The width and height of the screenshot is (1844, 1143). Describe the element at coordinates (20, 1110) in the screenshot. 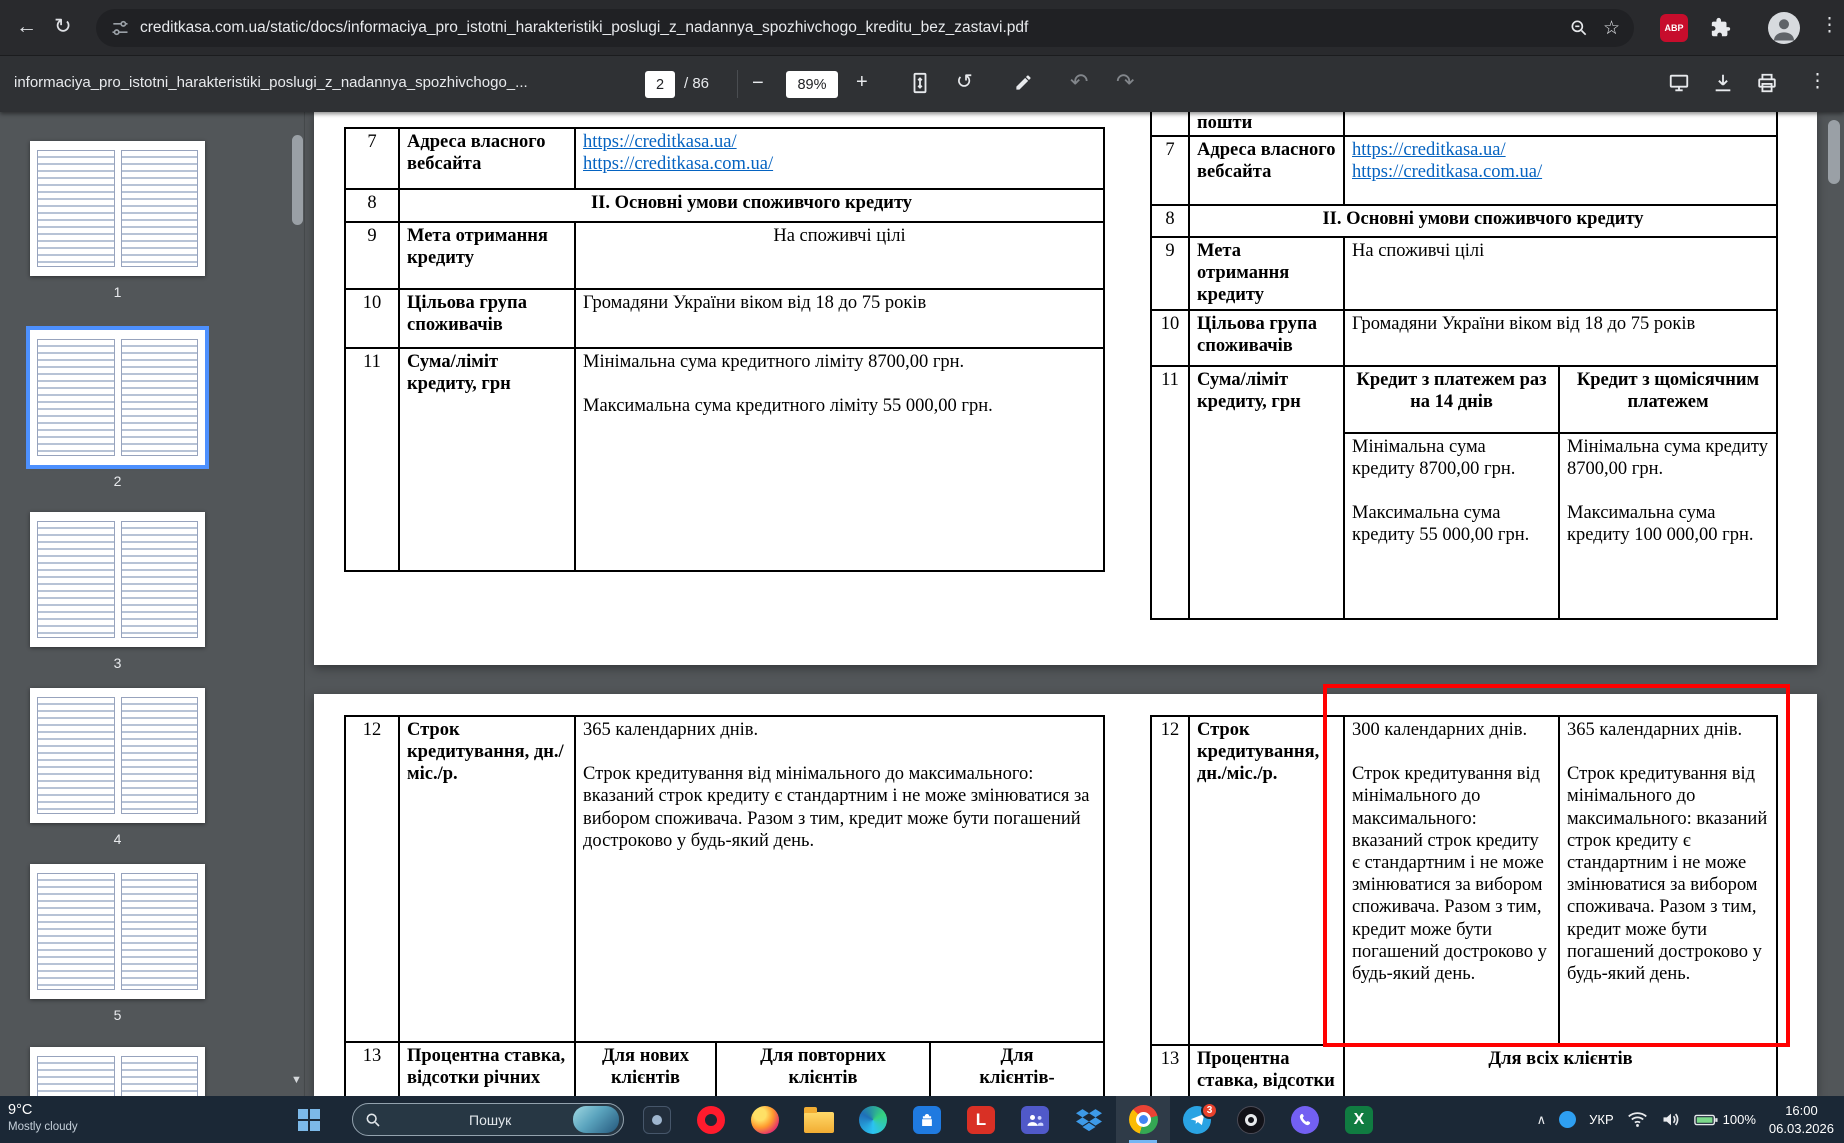

I see `weather-temperature: 9°C` at that location.